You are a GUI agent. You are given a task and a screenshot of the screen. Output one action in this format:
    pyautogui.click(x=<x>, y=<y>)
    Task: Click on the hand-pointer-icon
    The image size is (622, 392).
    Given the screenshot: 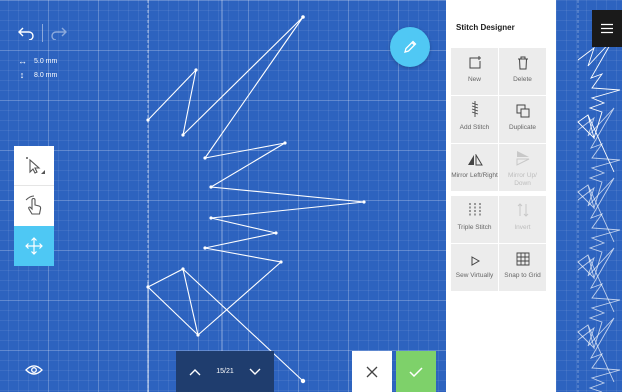 What is the action you would take?
    pyautogui.click(x=33, y=205)
    